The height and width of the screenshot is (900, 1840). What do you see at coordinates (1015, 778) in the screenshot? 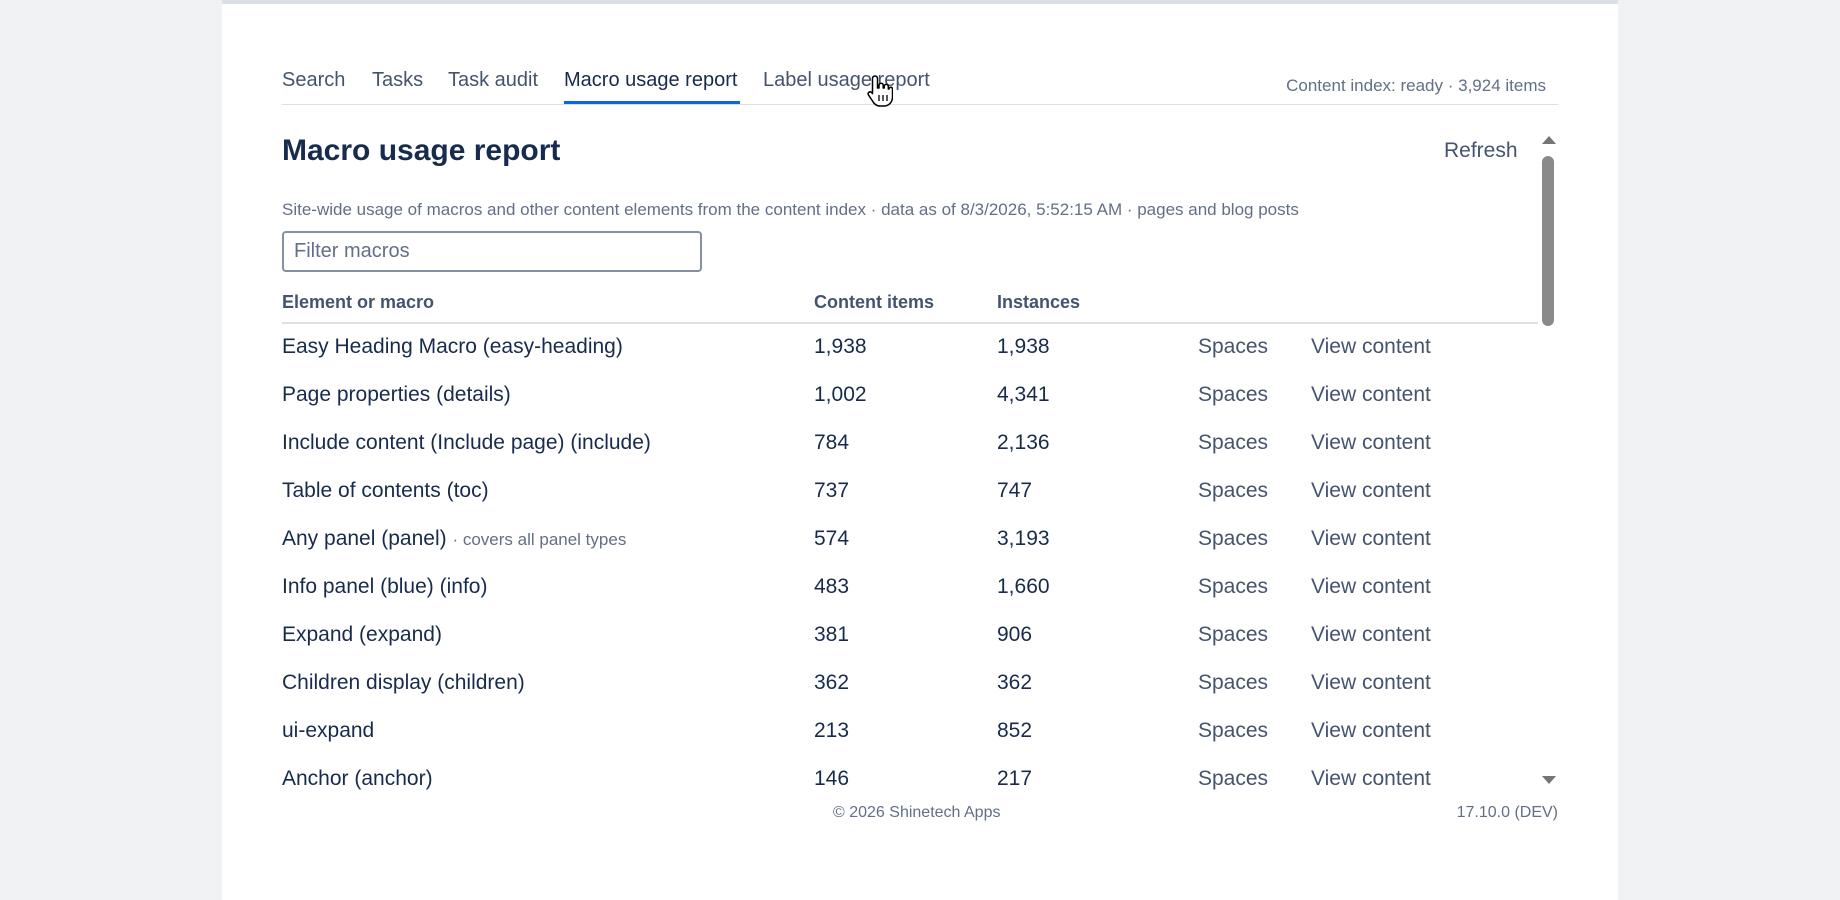
I see `instances-count: 217` at bounding box center [1015, 778].